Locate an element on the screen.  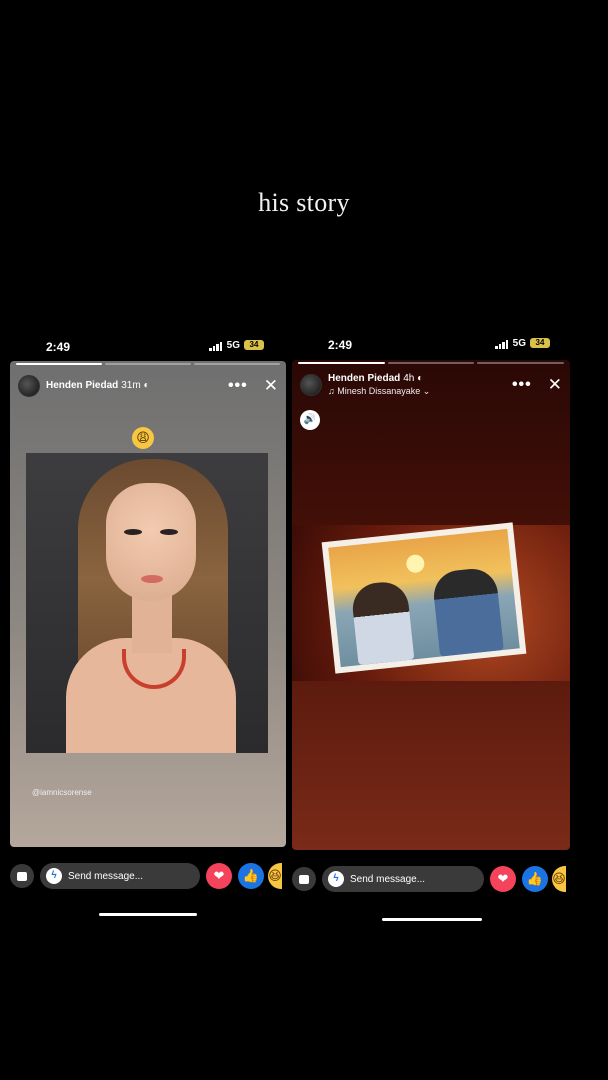
person-left is located at coordinates (382, 622).